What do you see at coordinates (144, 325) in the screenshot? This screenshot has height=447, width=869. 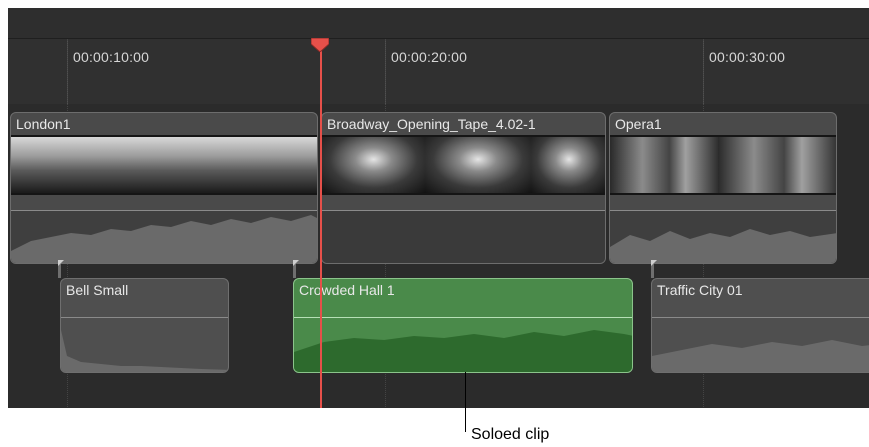 I see `clip-bell-small: Bell Small` at bounding box center [144, 325].